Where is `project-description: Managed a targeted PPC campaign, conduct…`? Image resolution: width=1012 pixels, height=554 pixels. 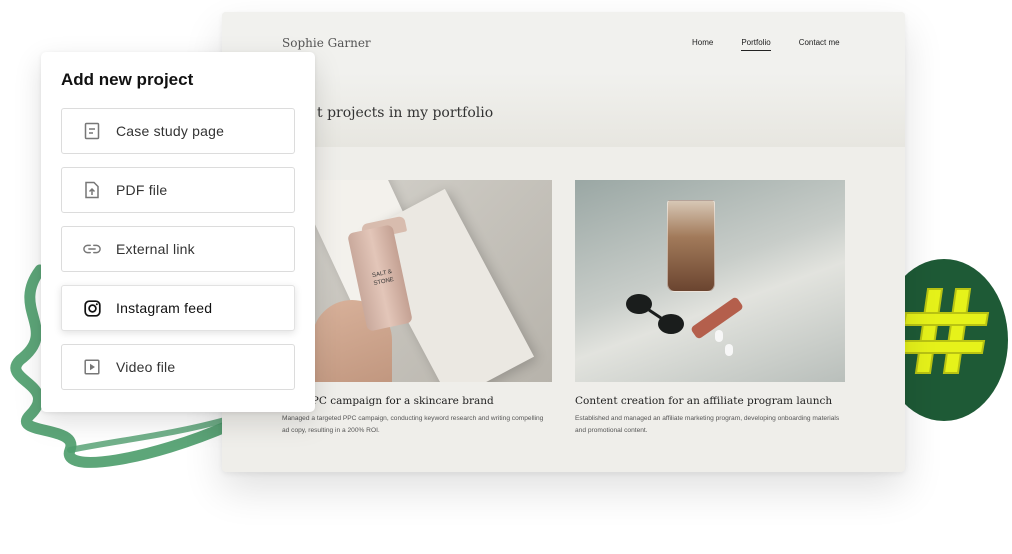 project-description: Managed a targeted PPC campaign, conduct… is located at coordinates (413, 424).